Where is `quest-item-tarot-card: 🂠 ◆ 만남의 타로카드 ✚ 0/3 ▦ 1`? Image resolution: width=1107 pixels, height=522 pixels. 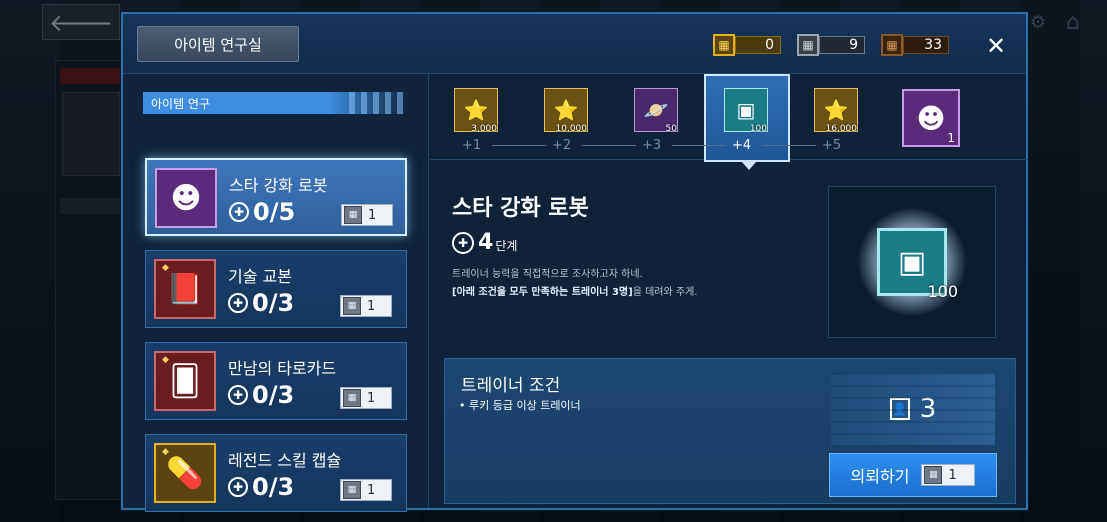 quest-item-tarot-card: 🂠 ◆ 만남의 타로카드 ✚ 0/3 ▦ 1 is located at coordinates (276, 381).